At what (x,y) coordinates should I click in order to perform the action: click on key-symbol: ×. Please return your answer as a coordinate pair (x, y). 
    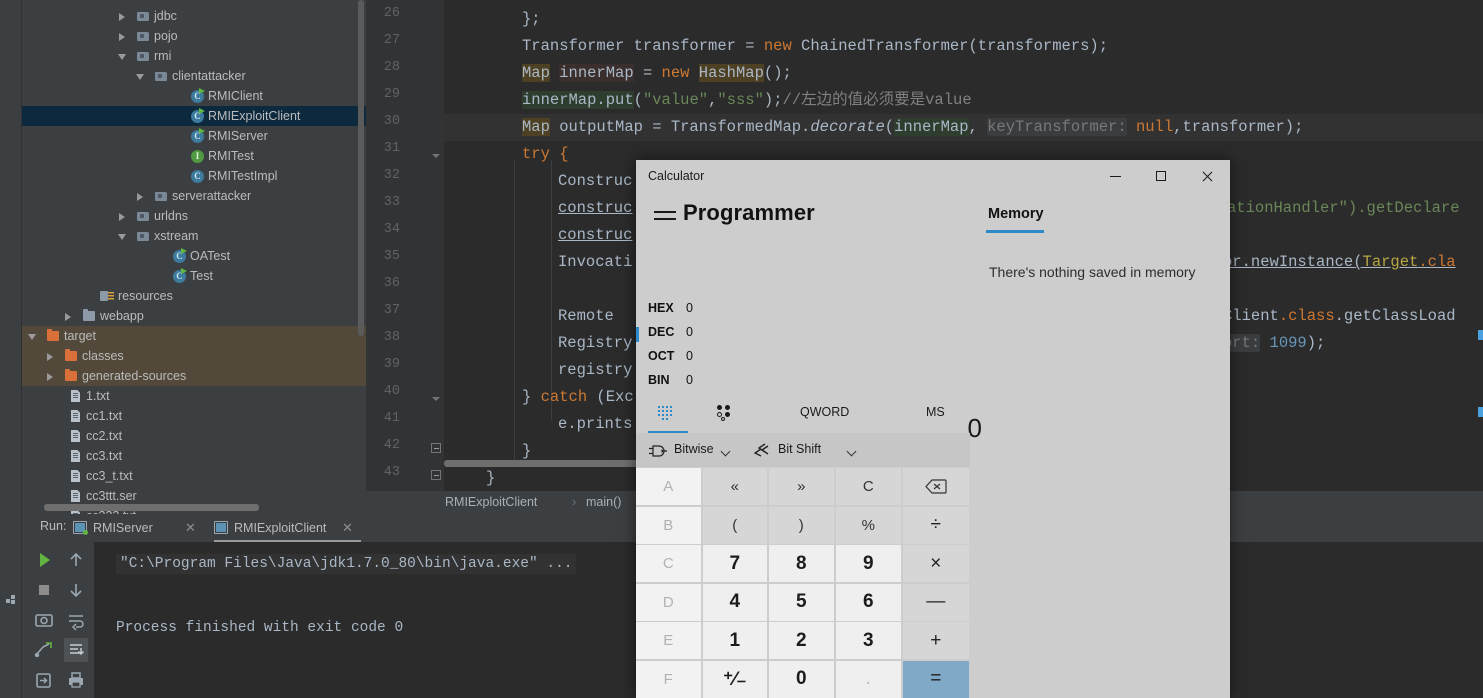
    Looking at the image, I should click on (936, 563).